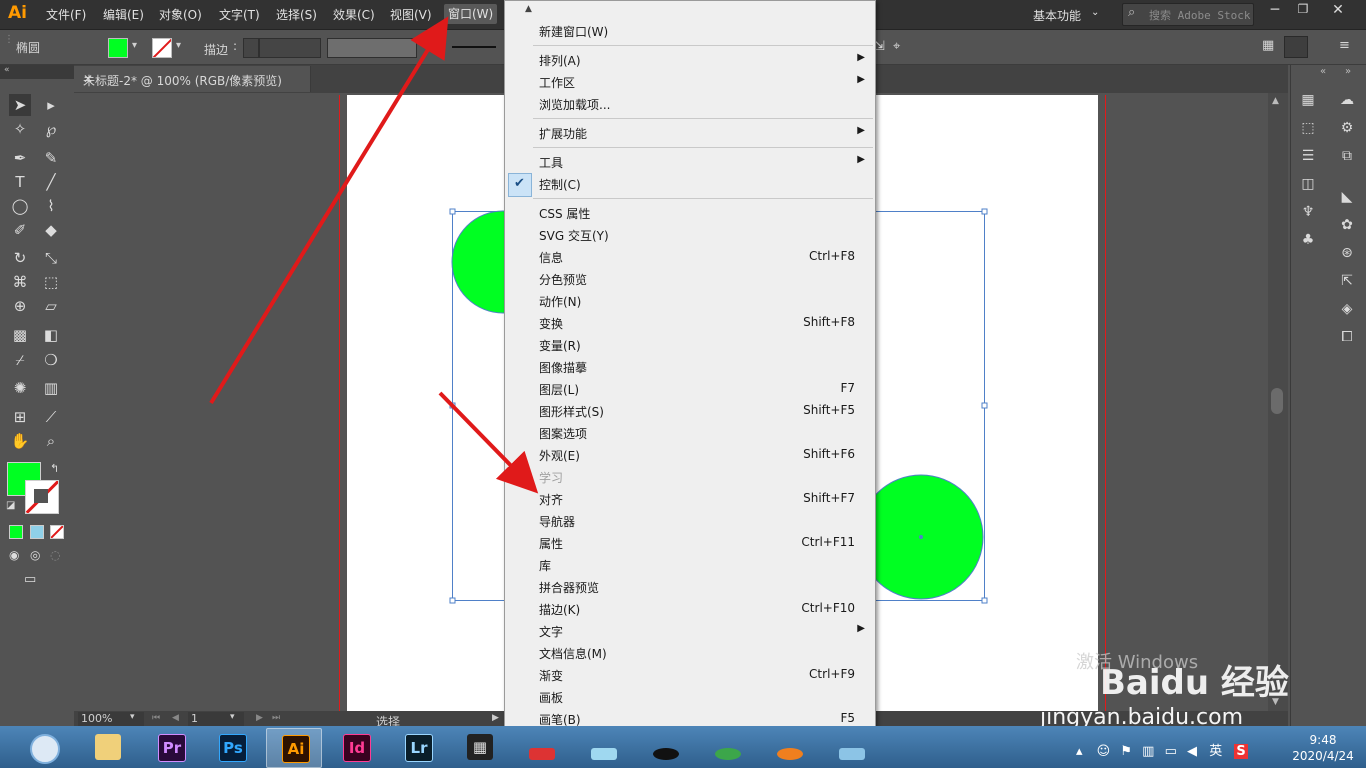 The width and height of the screenshot is (1366, 768). I want to click on premiere-icon: Pr, so click(172, 748).